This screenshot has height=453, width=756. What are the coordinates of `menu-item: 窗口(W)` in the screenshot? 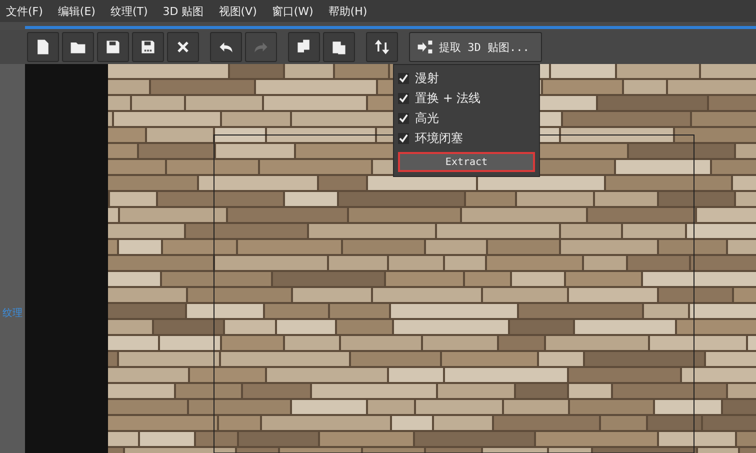 It's located at (293, 11).